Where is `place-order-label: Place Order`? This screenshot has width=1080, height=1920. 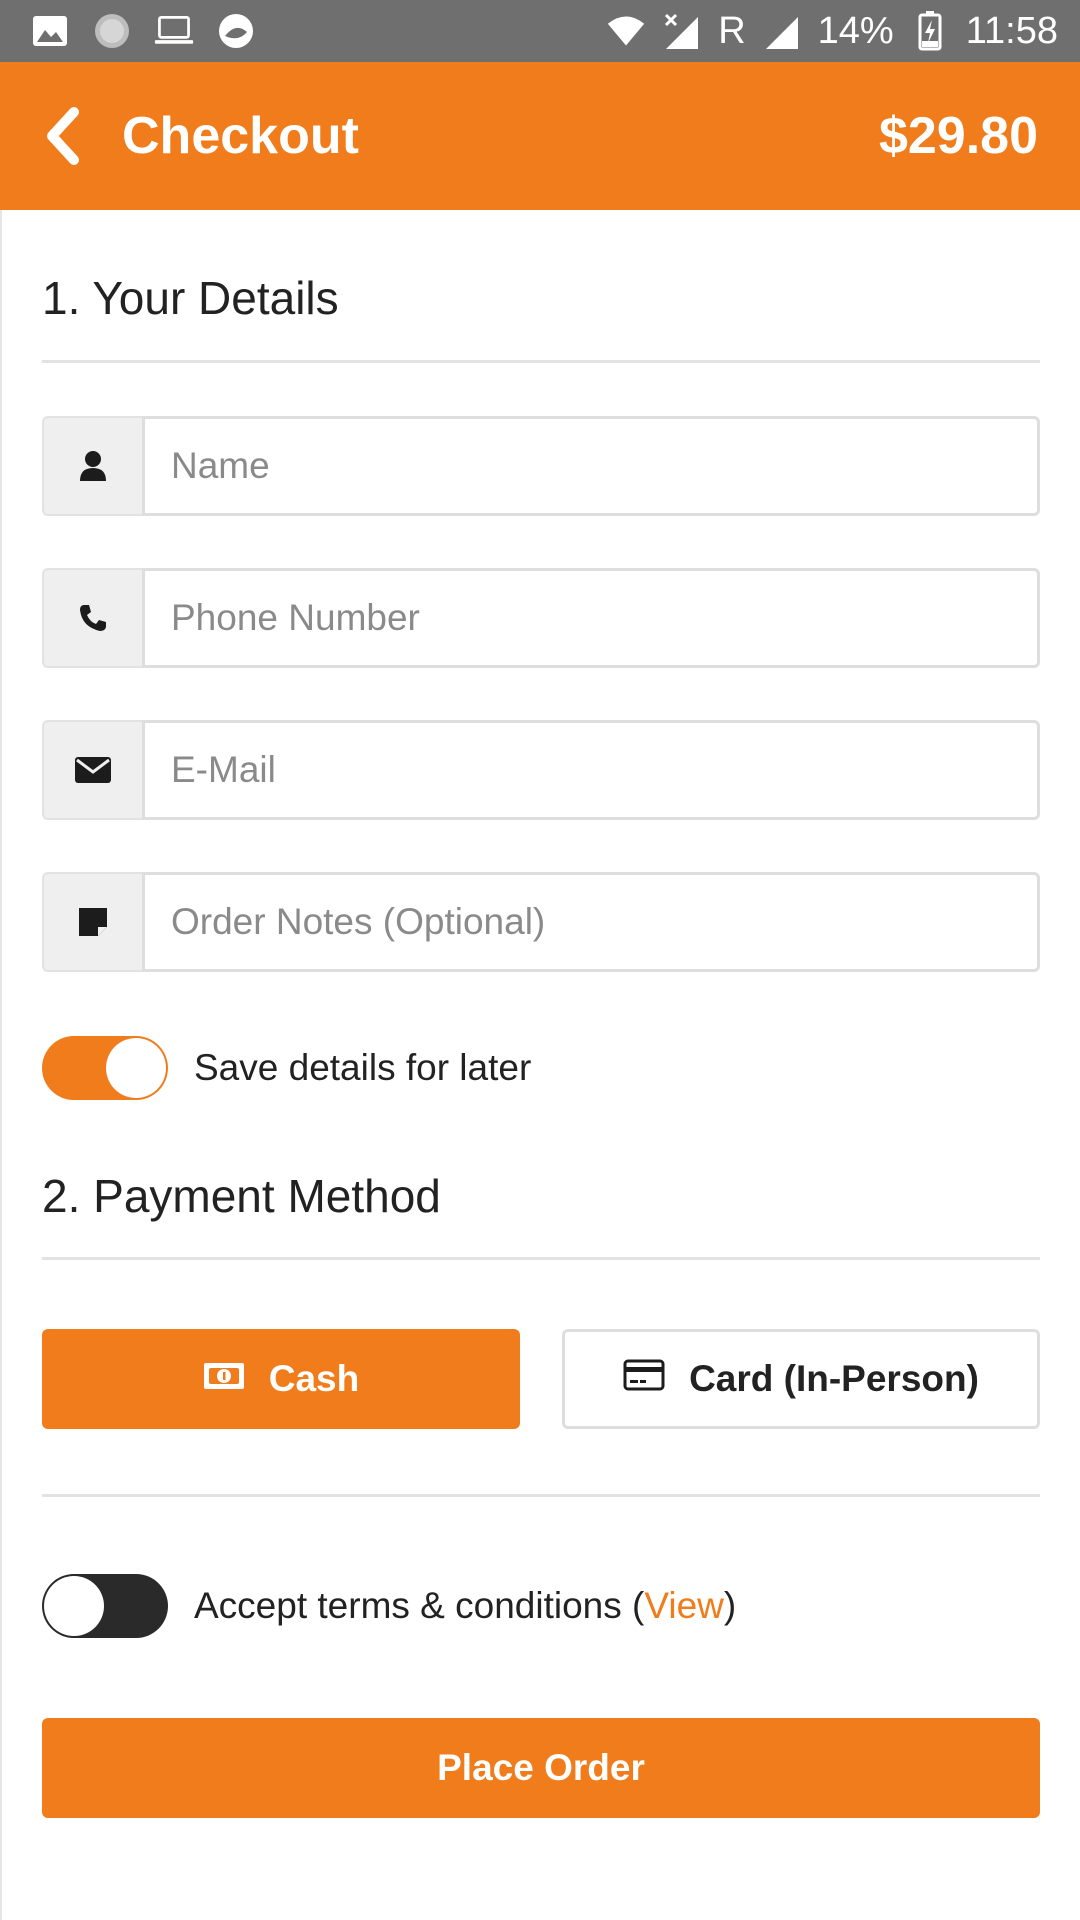
place-order-label: Place Order is located at coordinates (541, 1767).